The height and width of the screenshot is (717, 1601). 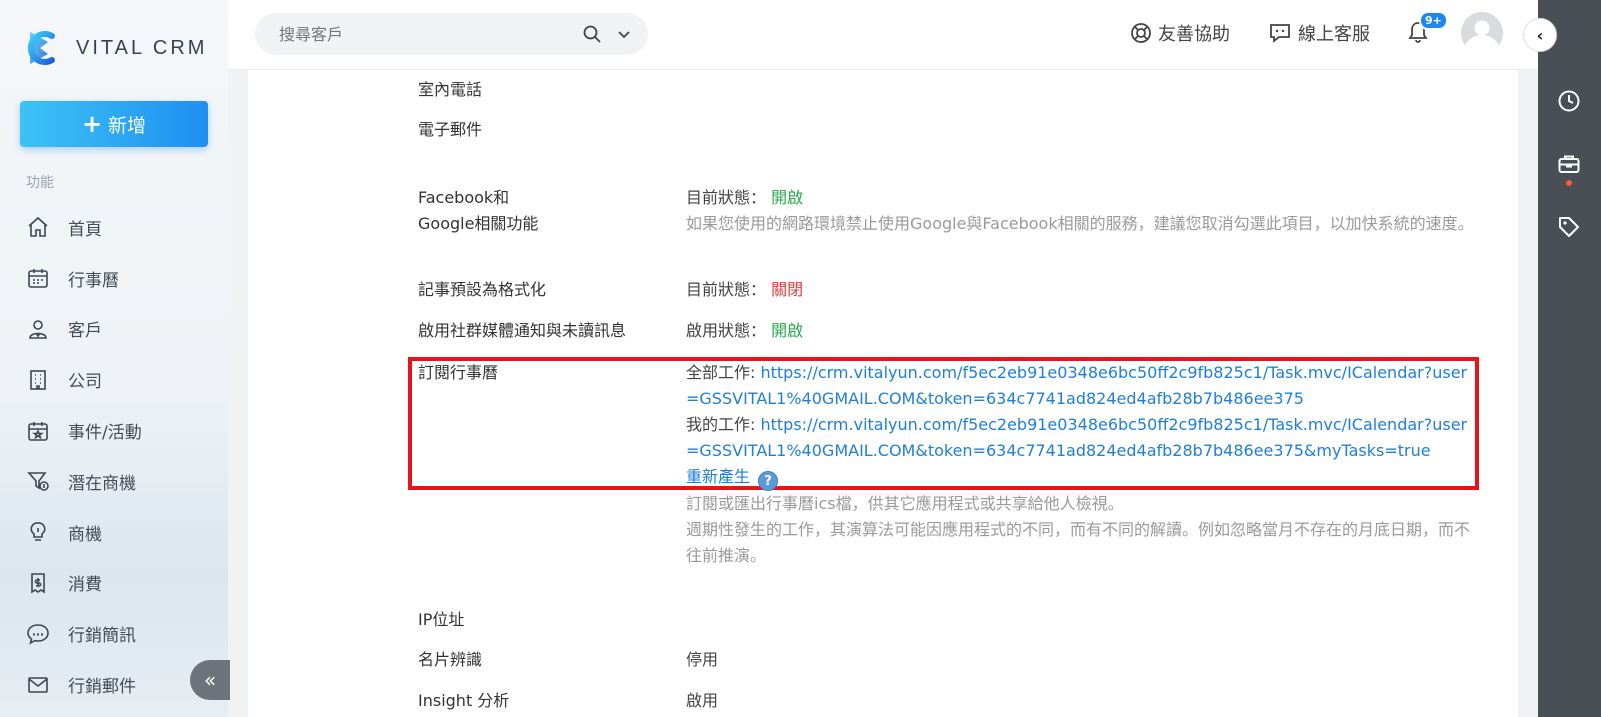 What do you see at coordinates (1569, 358) in the screenshot?
I see `right-panel` at bounding box center [1569, 358].